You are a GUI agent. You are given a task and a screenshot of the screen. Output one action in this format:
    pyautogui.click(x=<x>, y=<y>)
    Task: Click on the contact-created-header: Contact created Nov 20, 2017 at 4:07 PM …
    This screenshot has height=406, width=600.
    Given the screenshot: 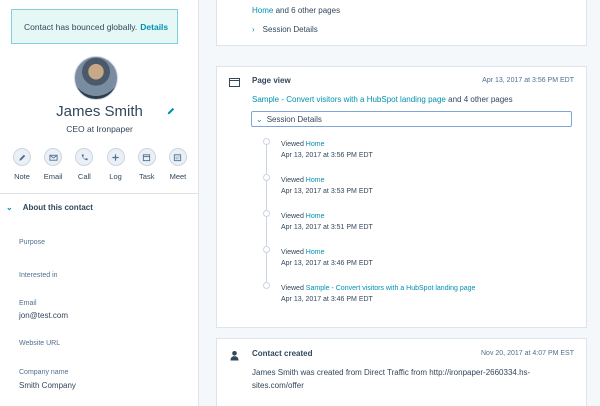 What is the action you would take?
    pyautogui.click(x=401, y=354)
    